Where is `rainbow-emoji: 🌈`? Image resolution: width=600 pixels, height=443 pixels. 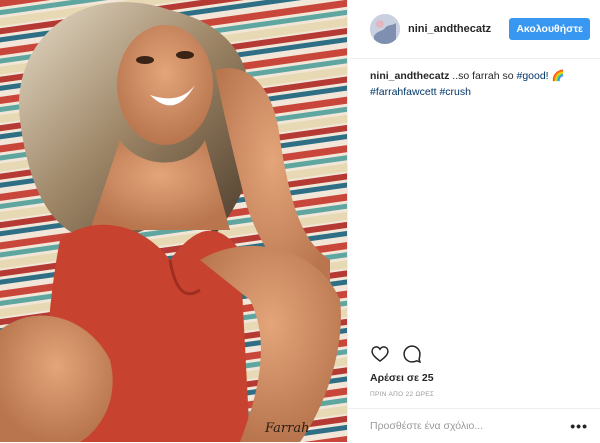 rainbow-emoji: 🌈 is located at coordinates (558, 76).